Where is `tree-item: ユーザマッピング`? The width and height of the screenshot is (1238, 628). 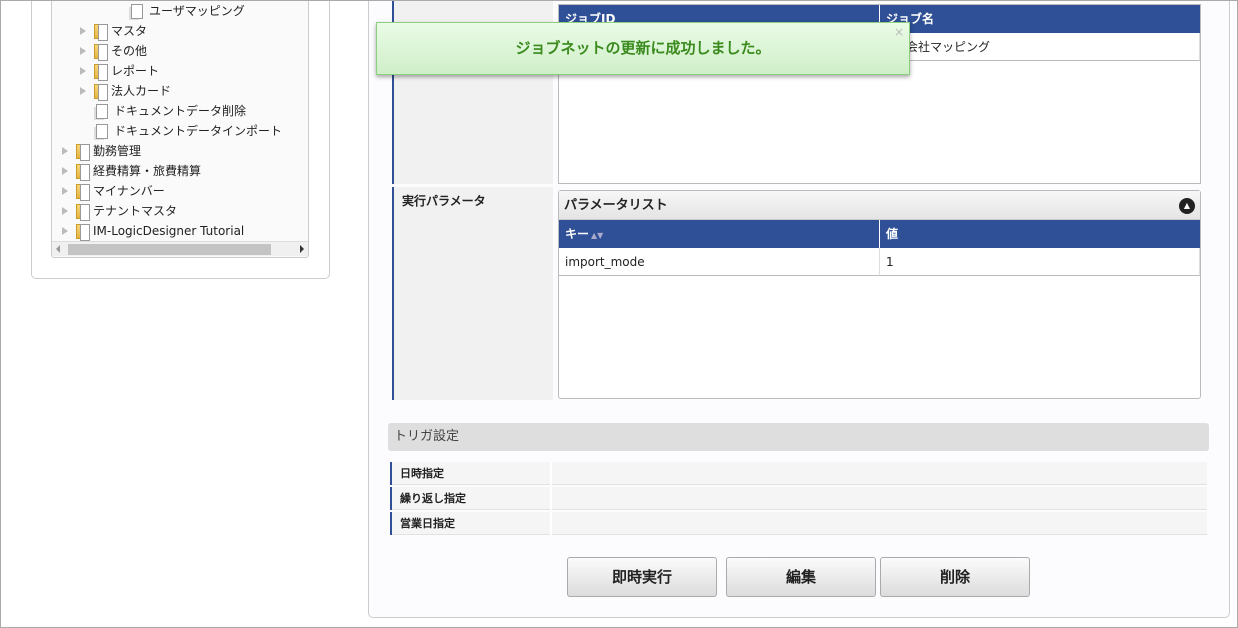
tree-item: ユーザマッピング is located at coordinates (188, 11).